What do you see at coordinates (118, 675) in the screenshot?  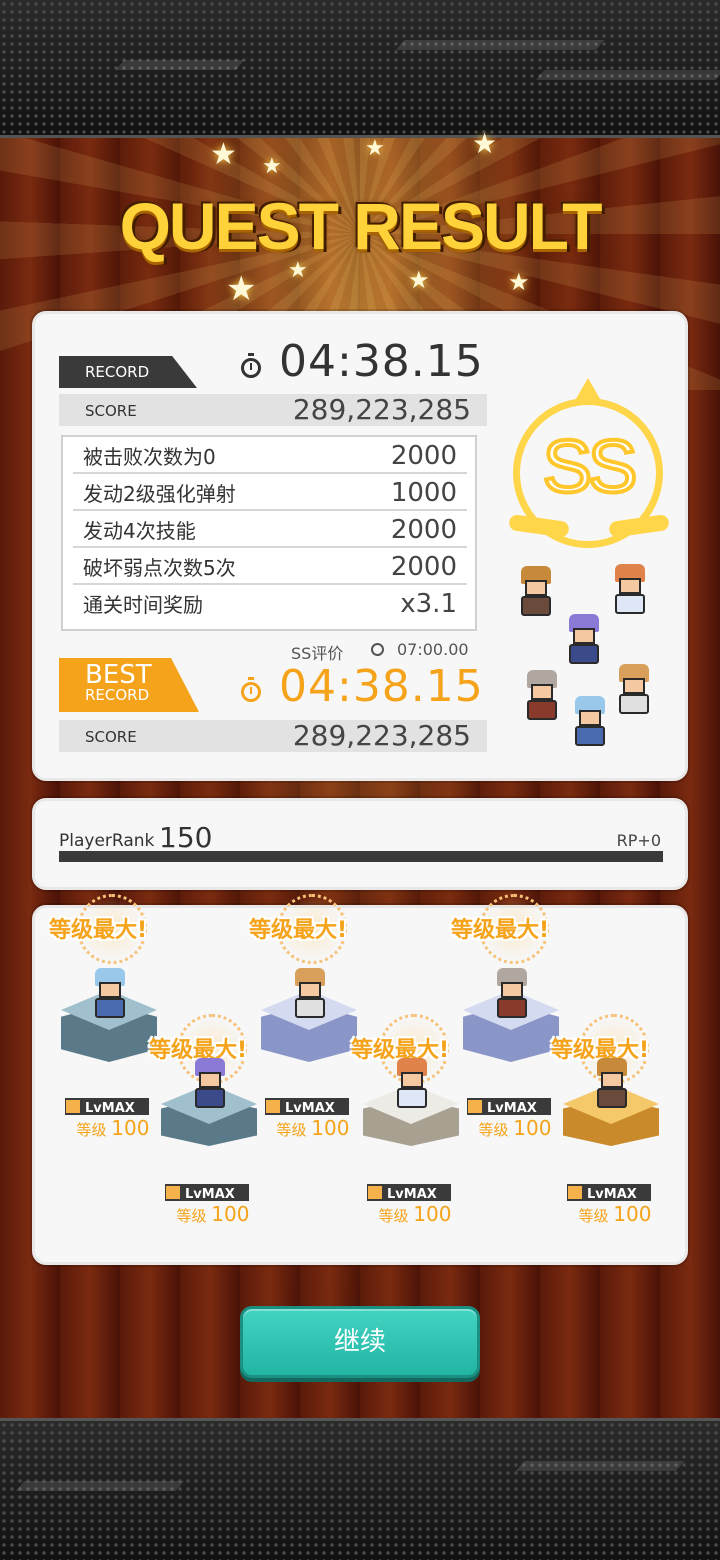 I see `best-tag-line1: BEST` at bounding box center [118, 675].